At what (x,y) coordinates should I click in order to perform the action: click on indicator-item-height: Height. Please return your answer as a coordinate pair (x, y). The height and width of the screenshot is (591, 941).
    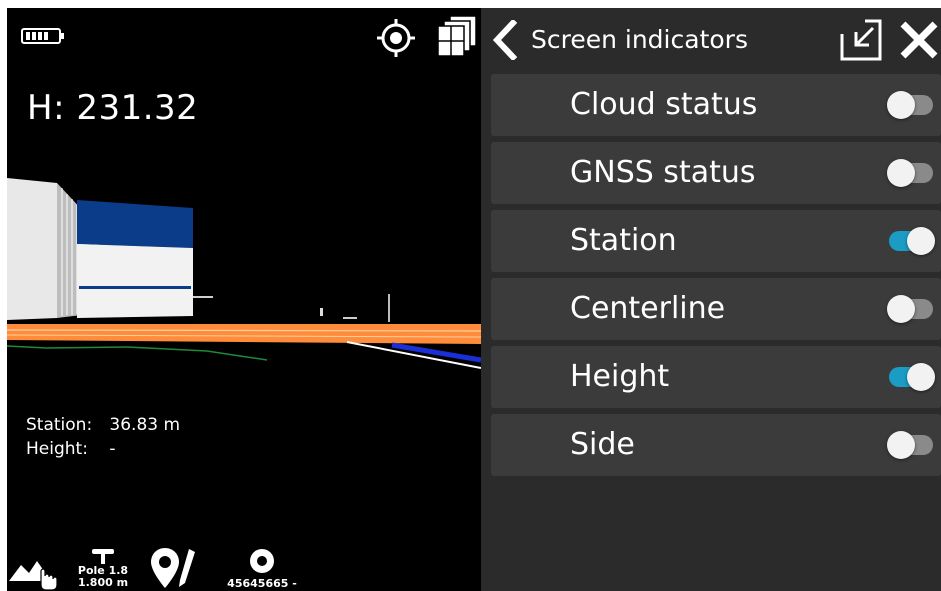
    Looking at the image, I should click on (716, 377).